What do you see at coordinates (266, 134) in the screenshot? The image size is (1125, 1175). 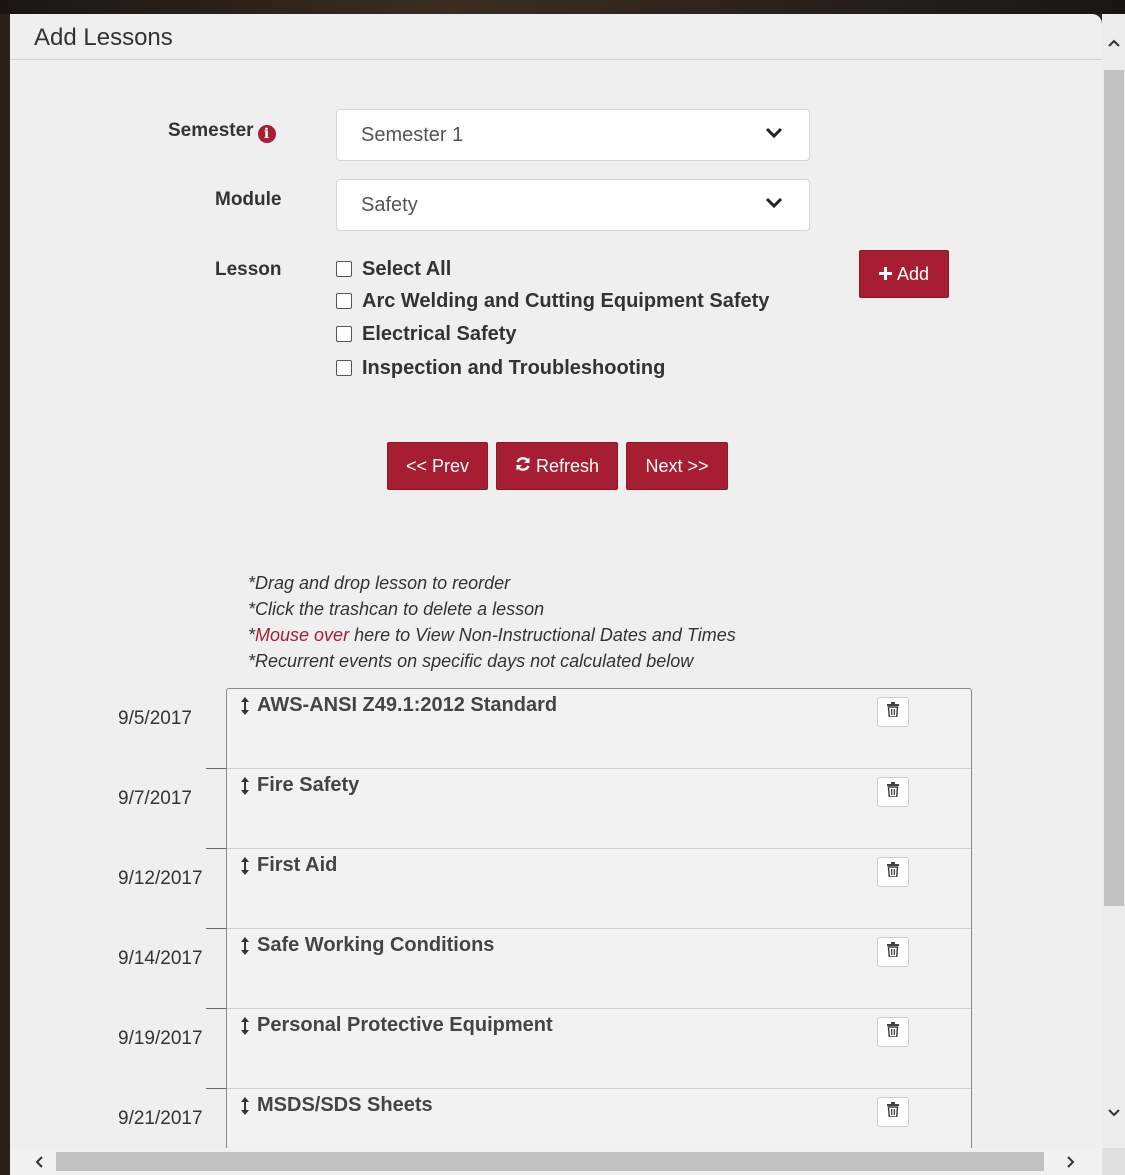 I see `info-icon: i` at bounding box center [266, 134].